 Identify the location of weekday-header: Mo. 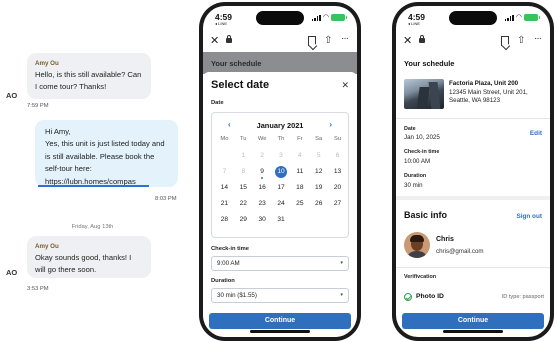
(224, 139).